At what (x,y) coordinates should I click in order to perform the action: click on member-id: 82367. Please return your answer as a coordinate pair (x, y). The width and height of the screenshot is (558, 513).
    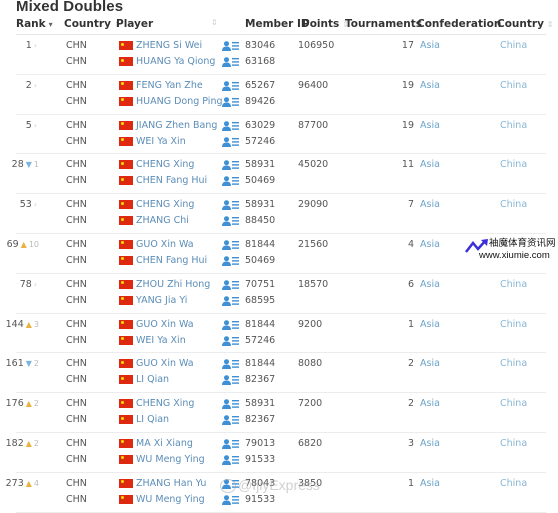
    Looking at the image, I should click on (260, 380).